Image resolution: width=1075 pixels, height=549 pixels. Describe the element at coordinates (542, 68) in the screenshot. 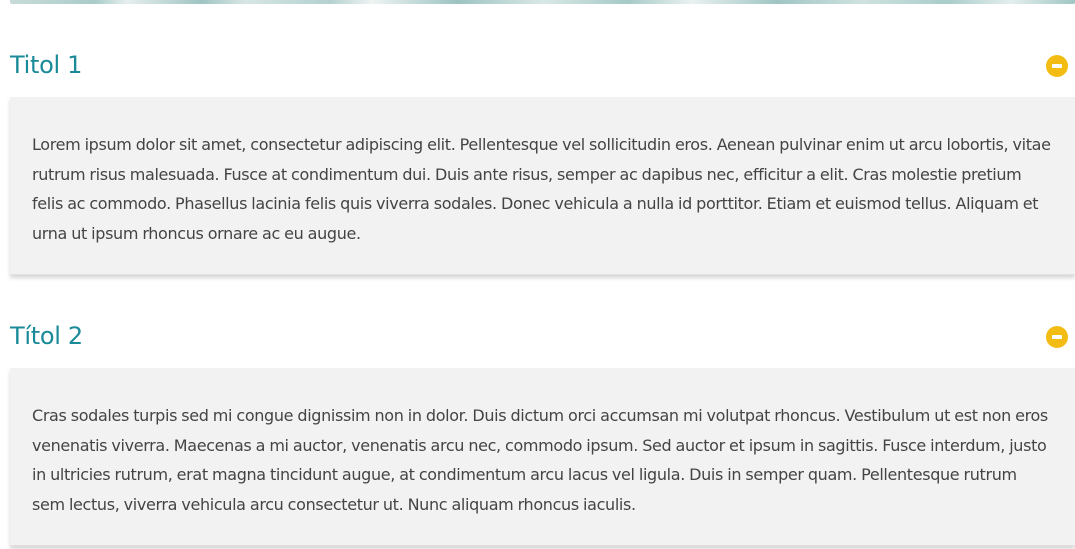

I see `accordion-header-1: Titol 1` at that location.